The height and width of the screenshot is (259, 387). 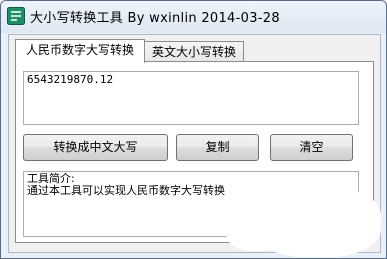 I want to click on copy-button-label: 复制, so click(x=217, y=147).